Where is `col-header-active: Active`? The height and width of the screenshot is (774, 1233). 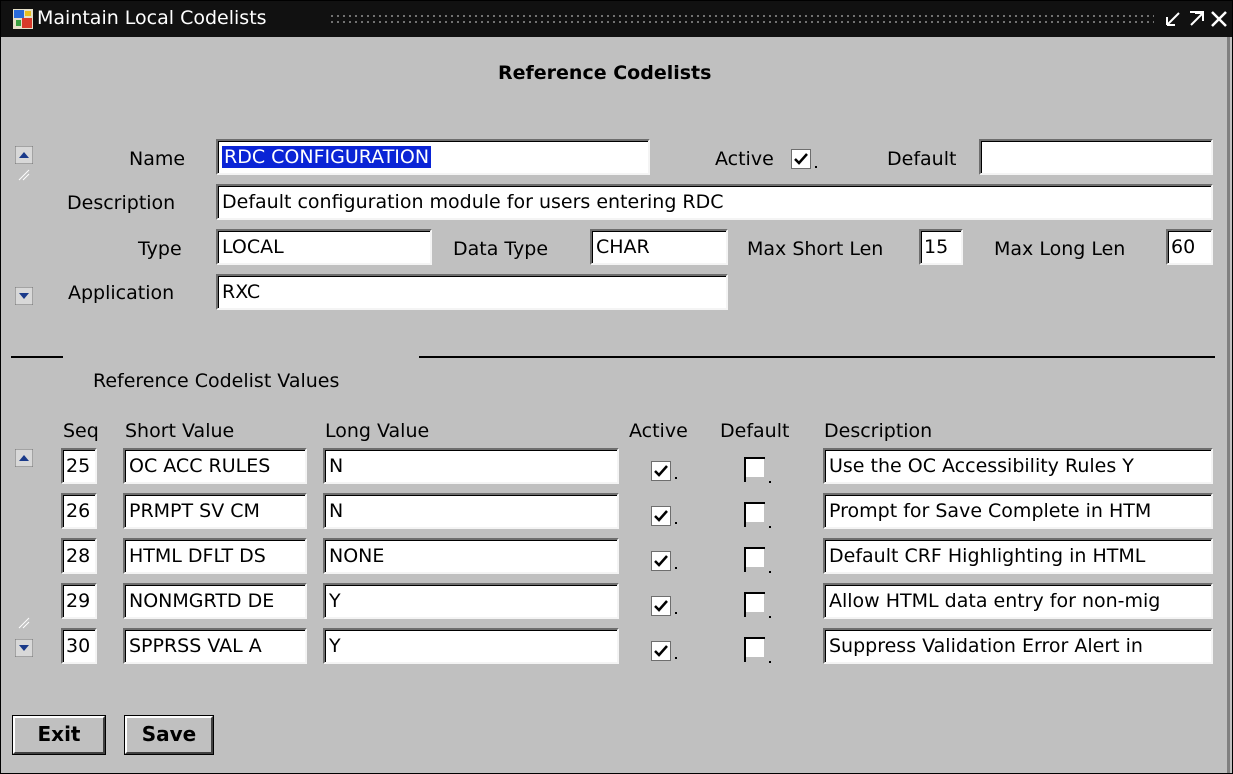 col-header-active: Active is located at coordinates (658, 431).